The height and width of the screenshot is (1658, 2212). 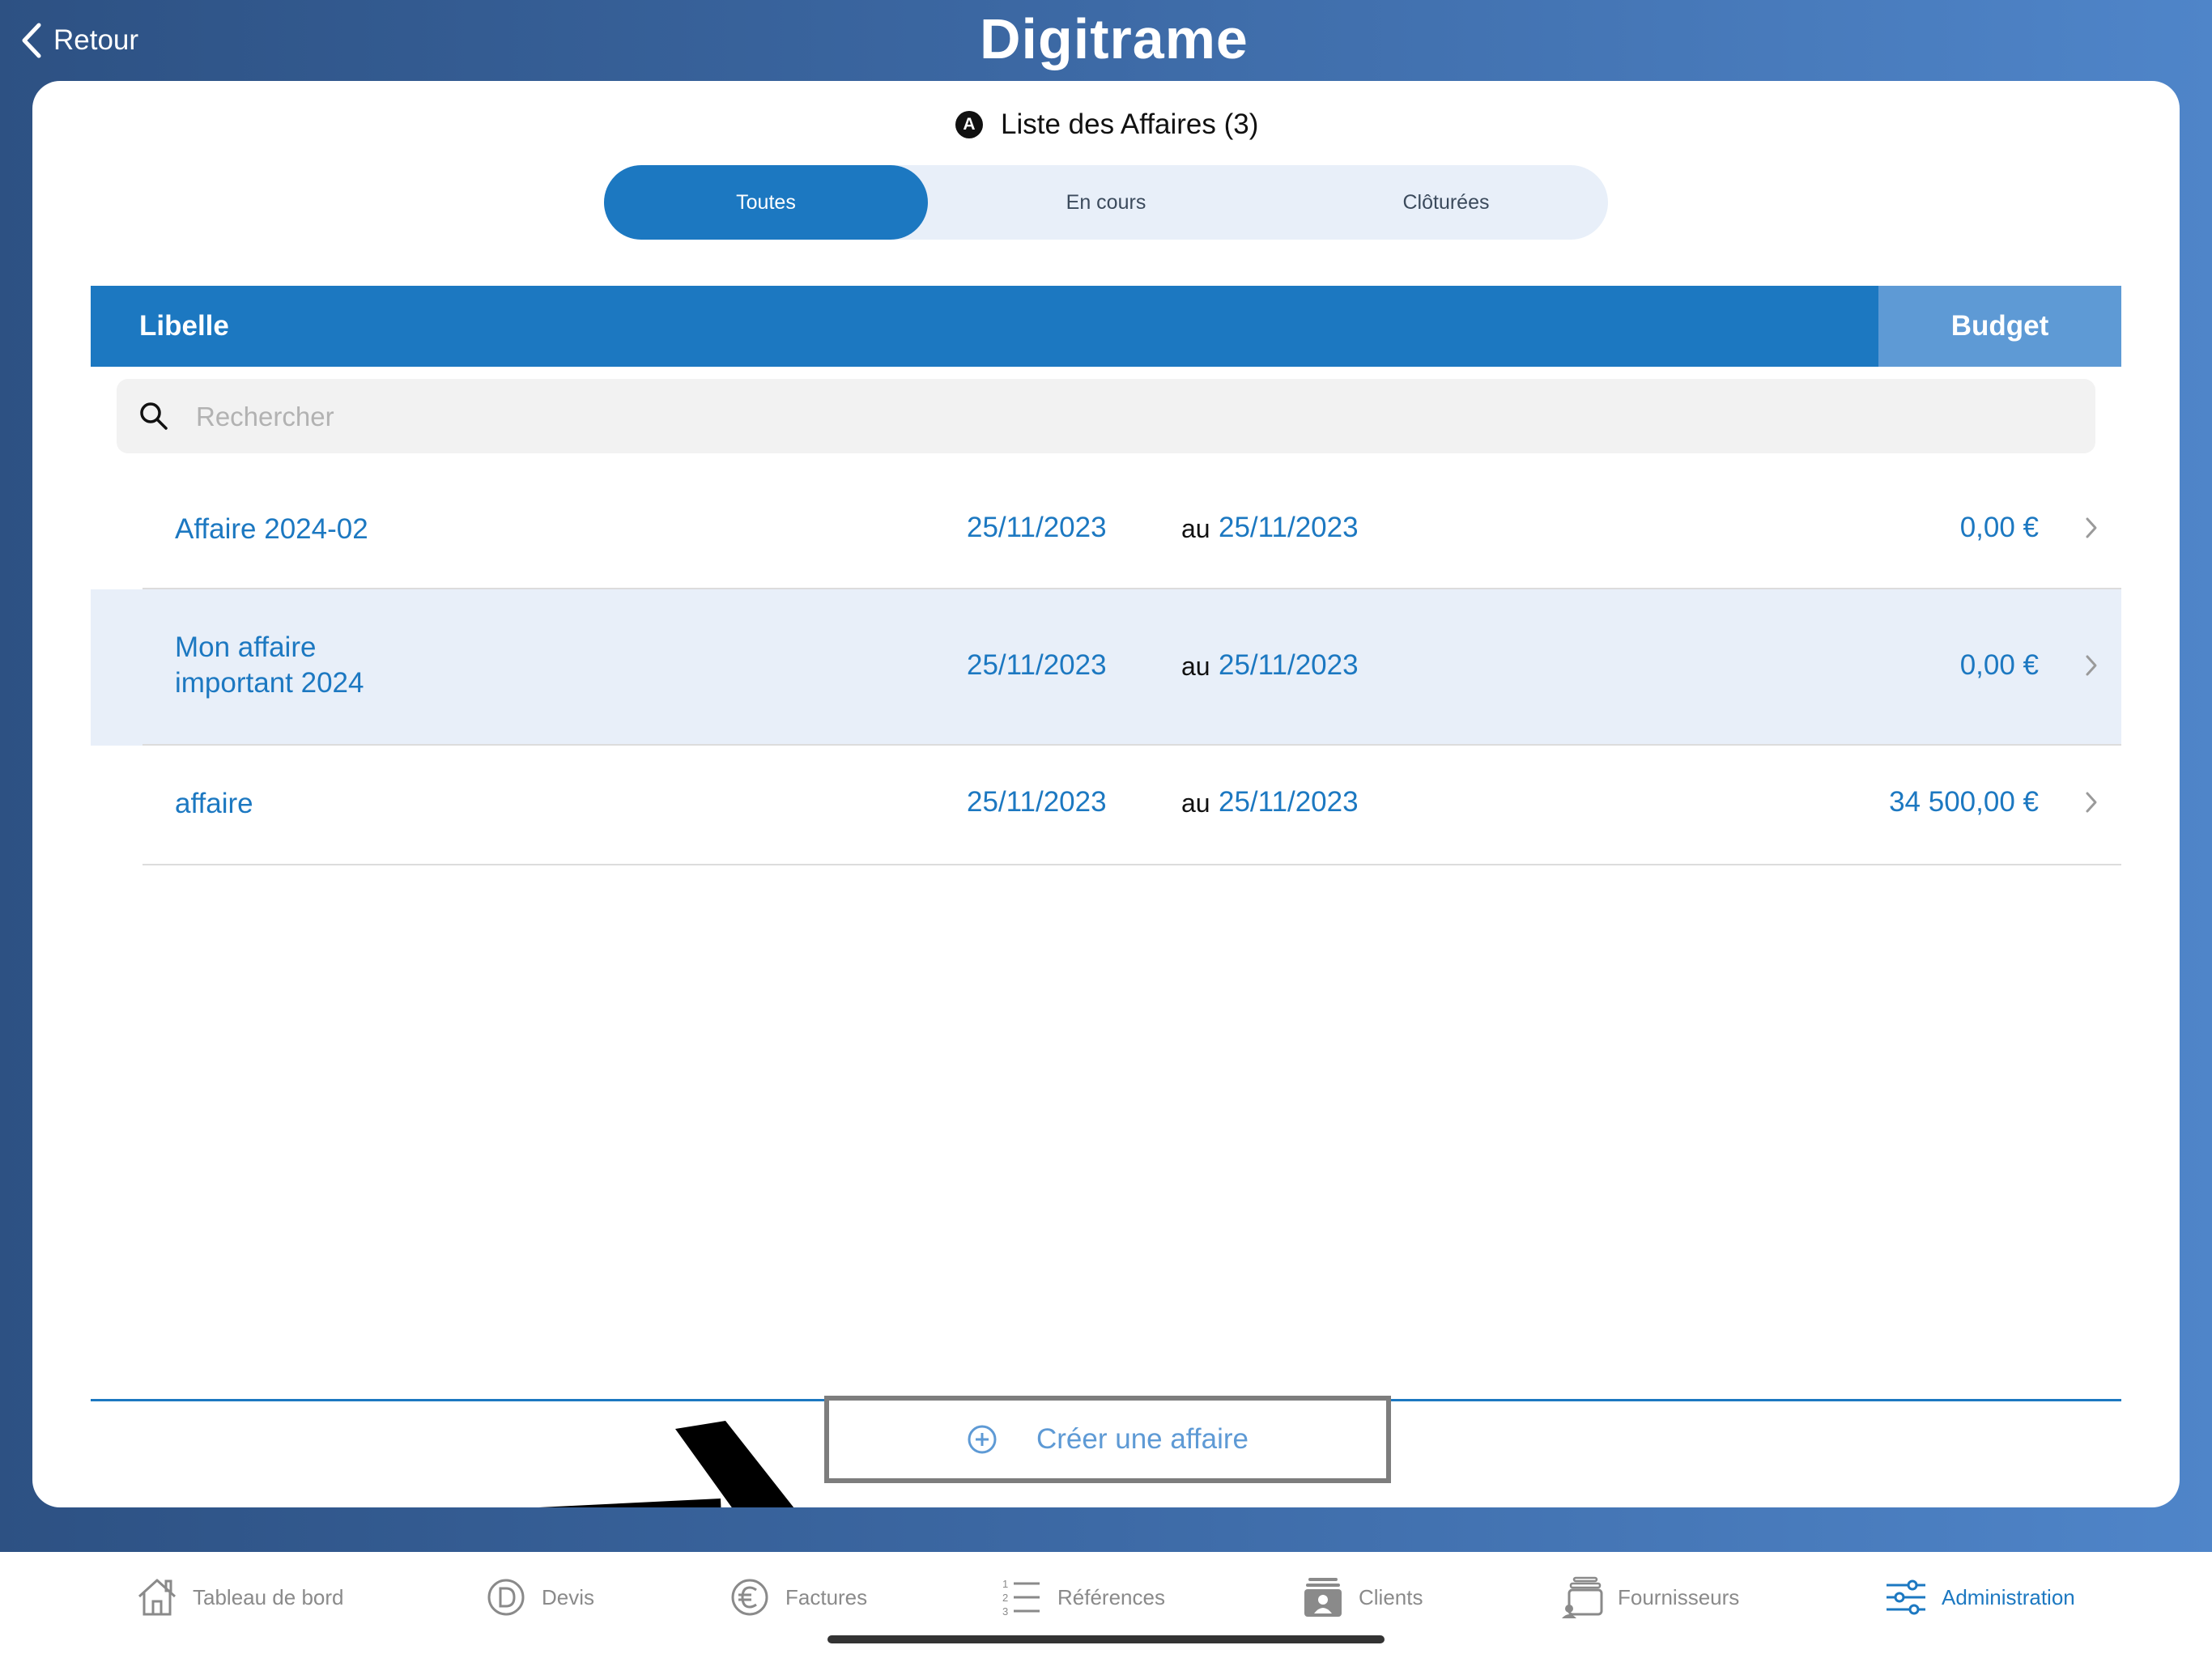 What do you see at coordinates (214, 803) in the screenshot?
I see `affaire-name: affaire` at bounding box center [214, 803].